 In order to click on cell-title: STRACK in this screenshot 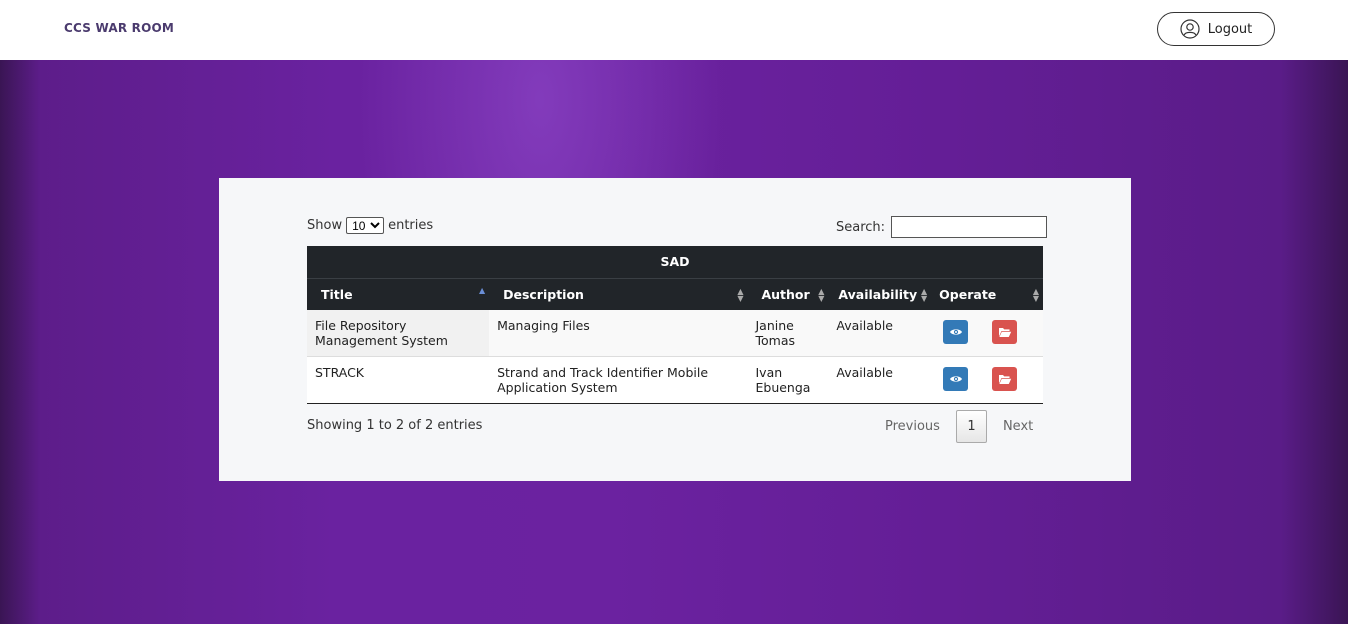, I will do `click(398, 380)`.